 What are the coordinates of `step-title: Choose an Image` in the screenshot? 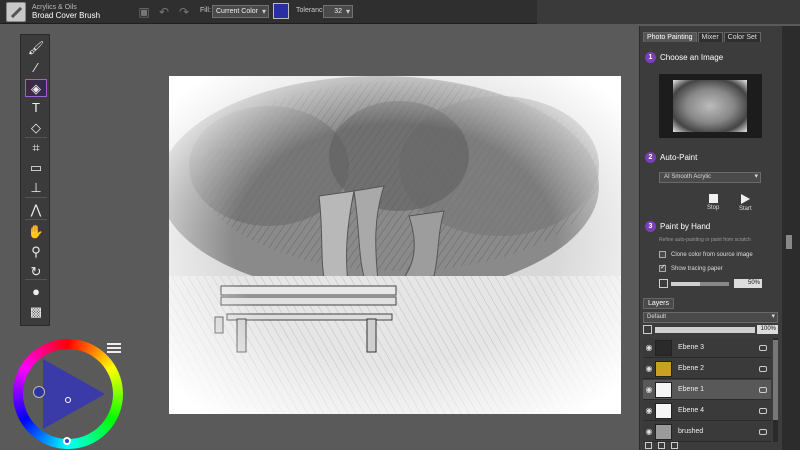 It's located at (692, 57).